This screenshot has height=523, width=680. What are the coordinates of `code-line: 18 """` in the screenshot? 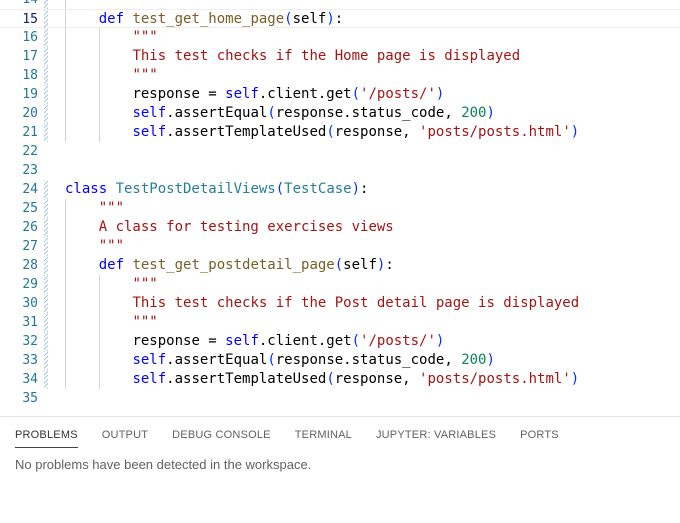 It's located at (340, 75).